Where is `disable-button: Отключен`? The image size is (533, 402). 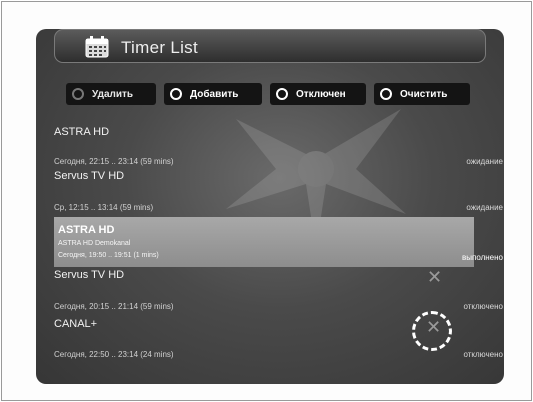 disable-button: Отключен is located at coordinates (318, 94).